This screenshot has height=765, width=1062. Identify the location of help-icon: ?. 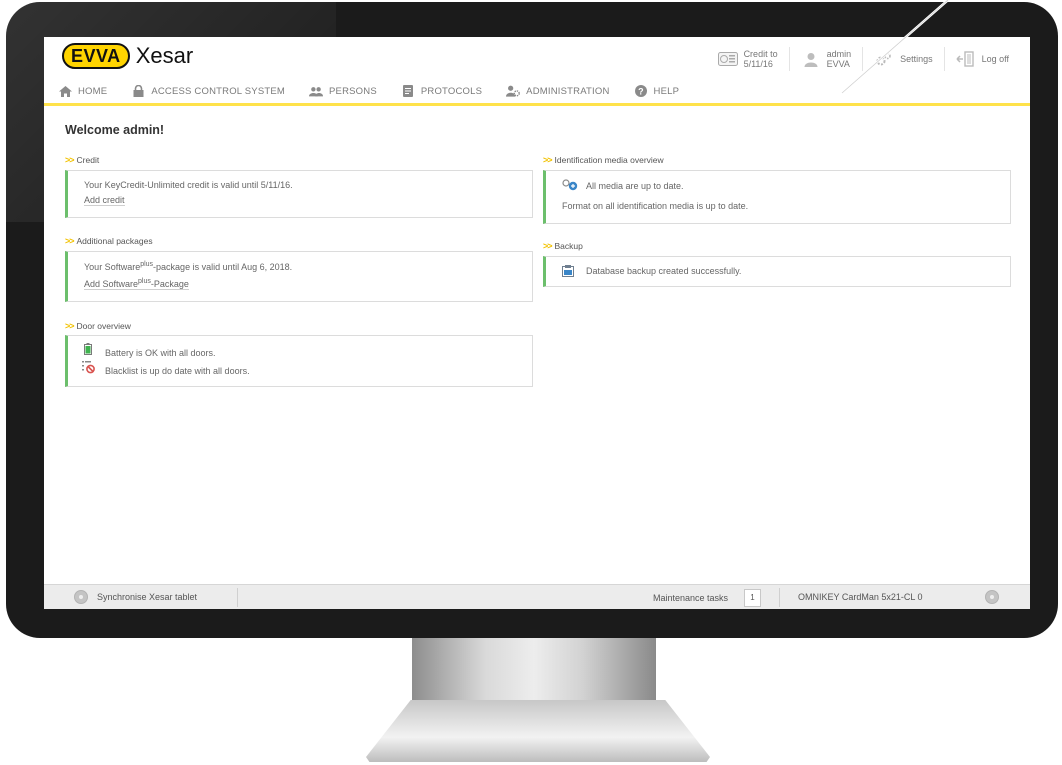
(641, 91).